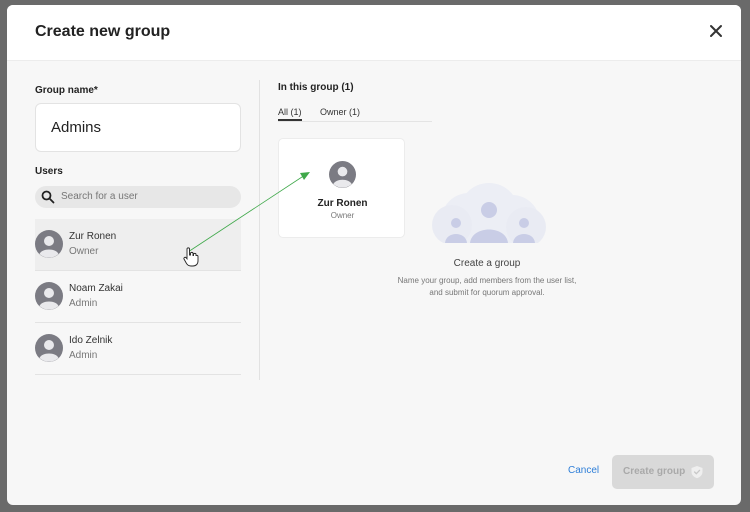 Image resolution: width=750 pixels, height=512 pixels. Describe the element at coordinates (316, 87) in the screenshot. I see `in-group-label: In this group (1)` at that location.